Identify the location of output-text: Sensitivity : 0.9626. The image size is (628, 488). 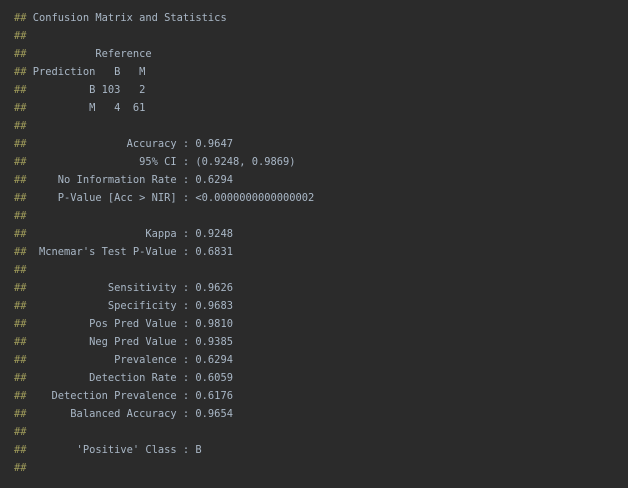
(129, 288).